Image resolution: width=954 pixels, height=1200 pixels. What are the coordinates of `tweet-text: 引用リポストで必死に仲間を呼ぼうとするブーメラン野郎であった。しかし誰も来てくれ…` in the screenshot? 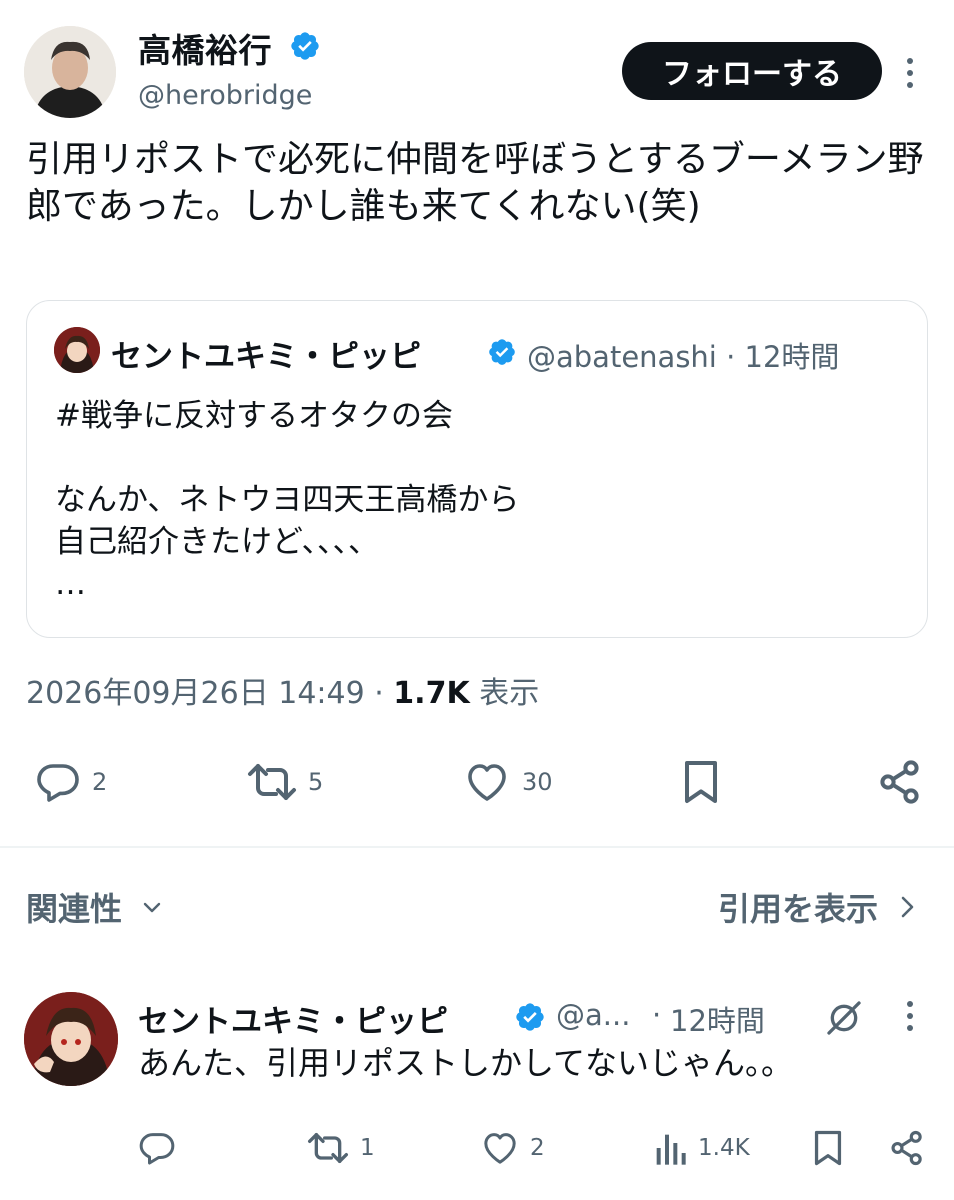 It's located at (475, 183).